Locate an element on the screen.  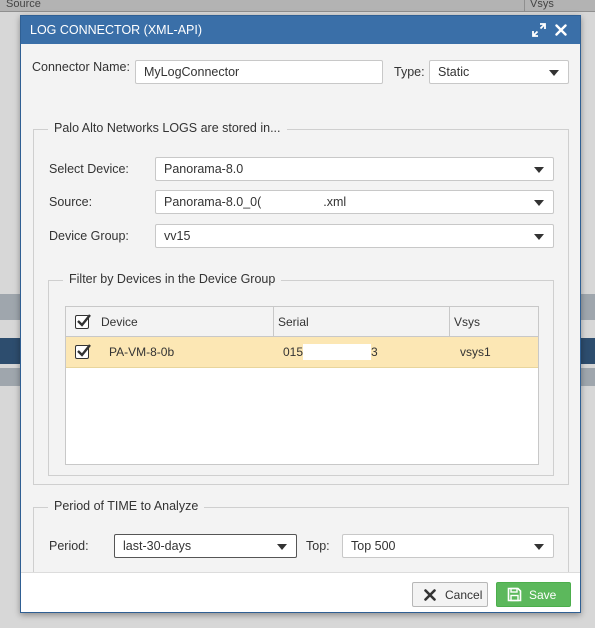
select-device-value: Panorama-8.0 is located at coordinates (204, 169).